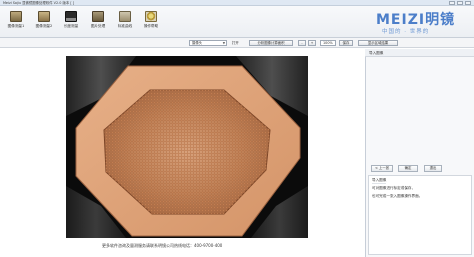 This screenshot has width=474, height=257. I want to click on info-title: 导入图像, so click(379, 181).